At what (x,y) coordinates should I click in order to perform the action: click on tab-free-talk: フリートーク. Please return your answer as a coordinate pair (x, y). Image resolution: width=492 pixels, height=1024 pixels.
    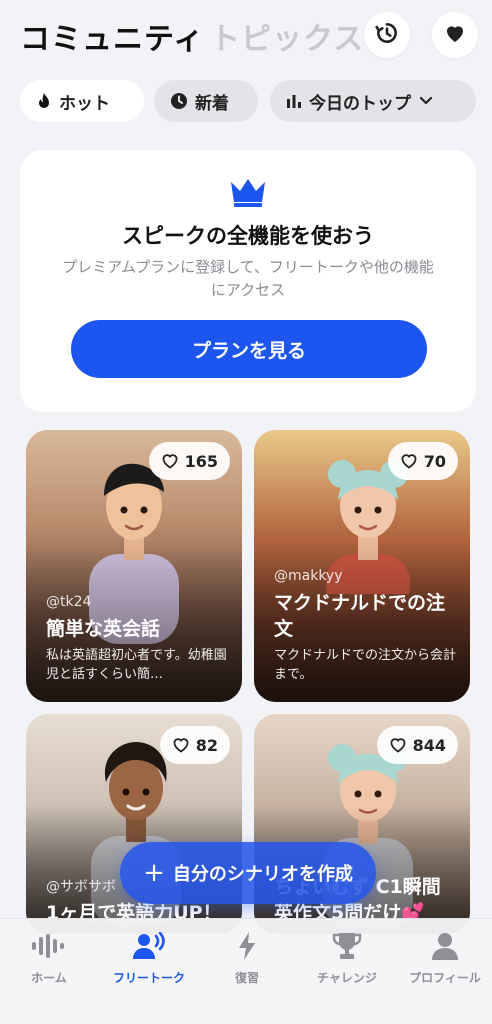
    Looking at the image, I should click on (149, 957).